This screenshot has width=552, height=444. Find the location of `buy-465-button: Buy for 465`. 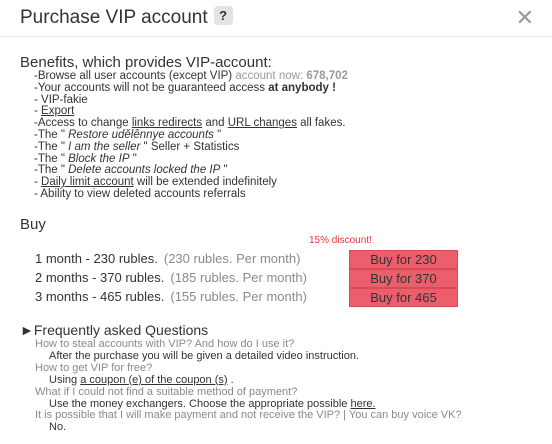

buy-465-button: Buy for 465 is located at coordinates (403, 297).